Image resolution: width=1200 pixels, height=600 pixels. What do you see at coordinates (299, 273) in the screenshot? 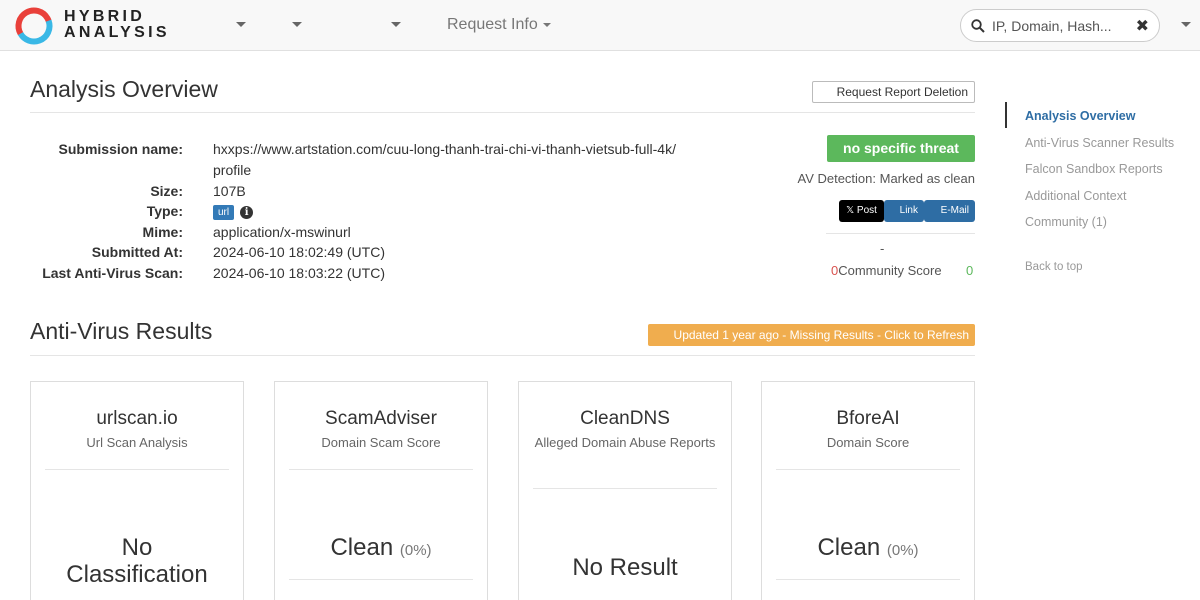
I see `last-scan-value: 2024-06-10 18:03:22 (UTC)` at bounding box center [299, 273].